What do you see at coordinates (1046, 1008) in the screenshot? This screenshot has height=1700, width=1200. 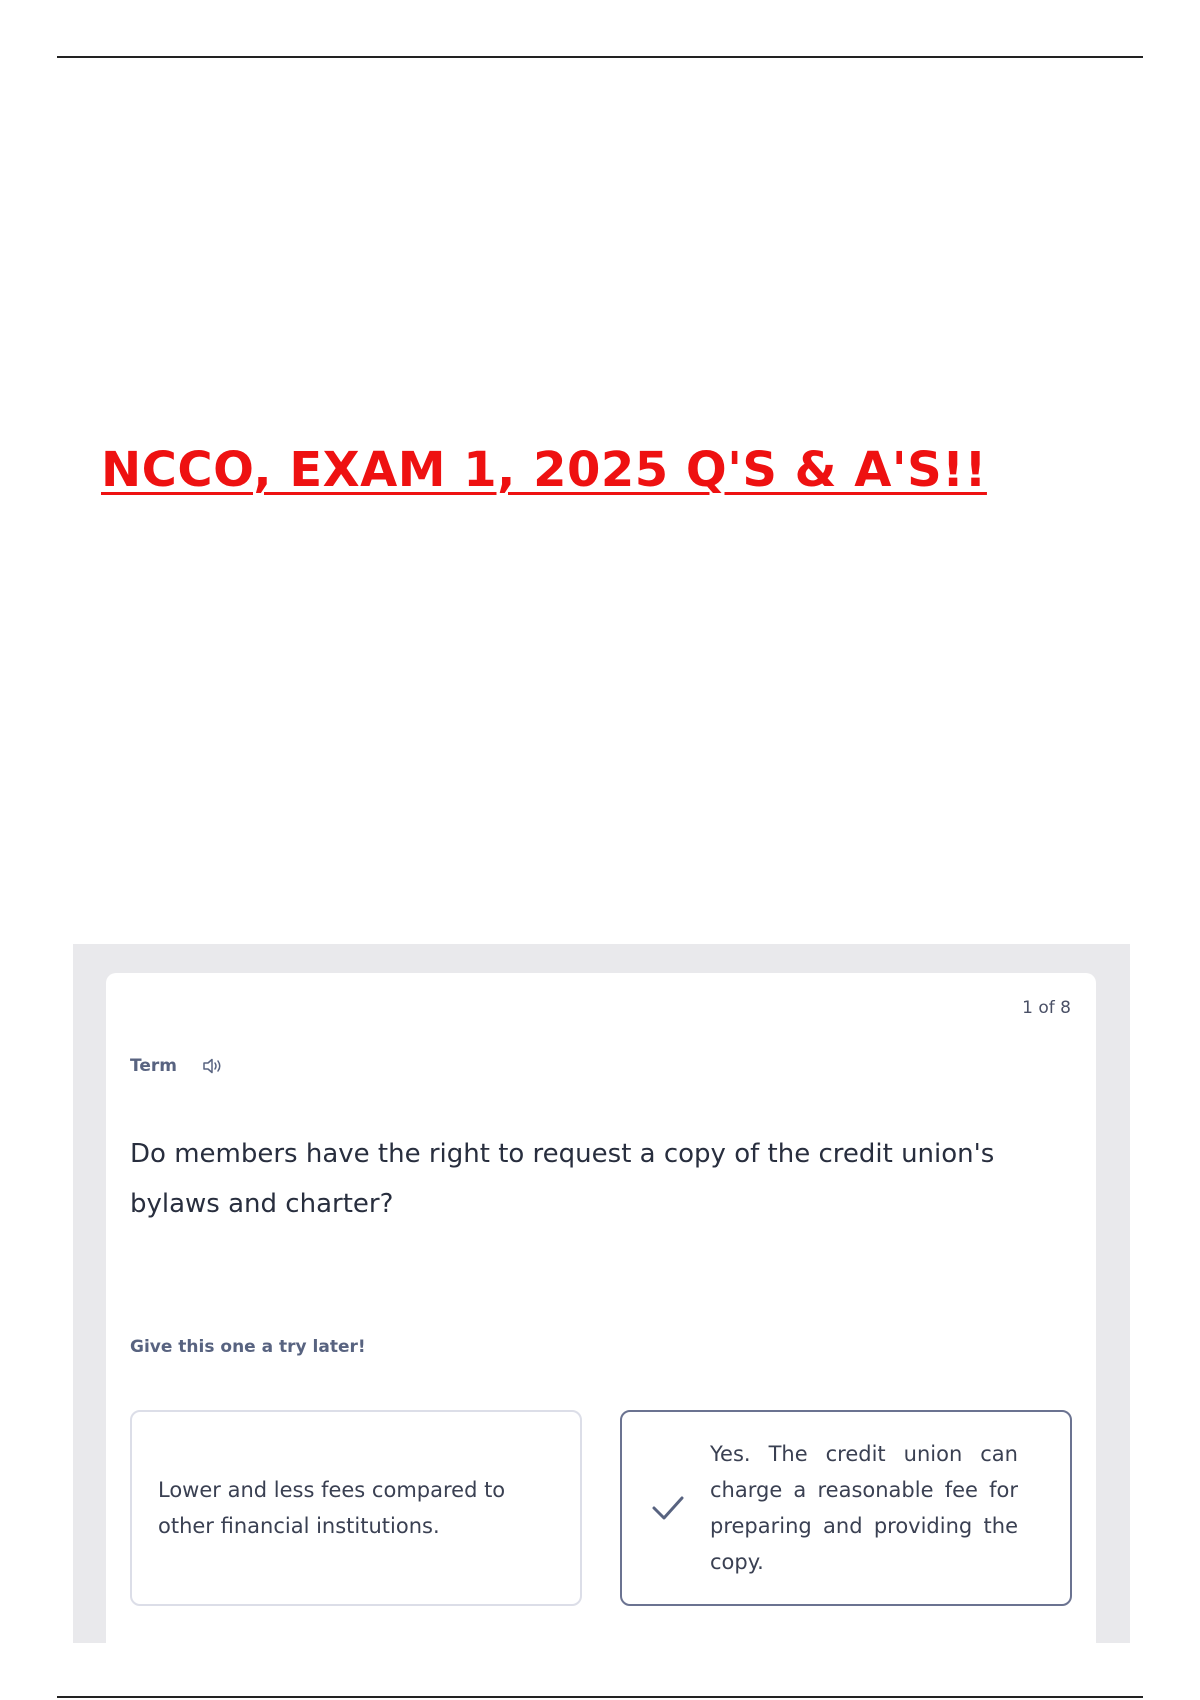 I see `card-counter: 1 of 8` at bounding box center [1046, 1008].